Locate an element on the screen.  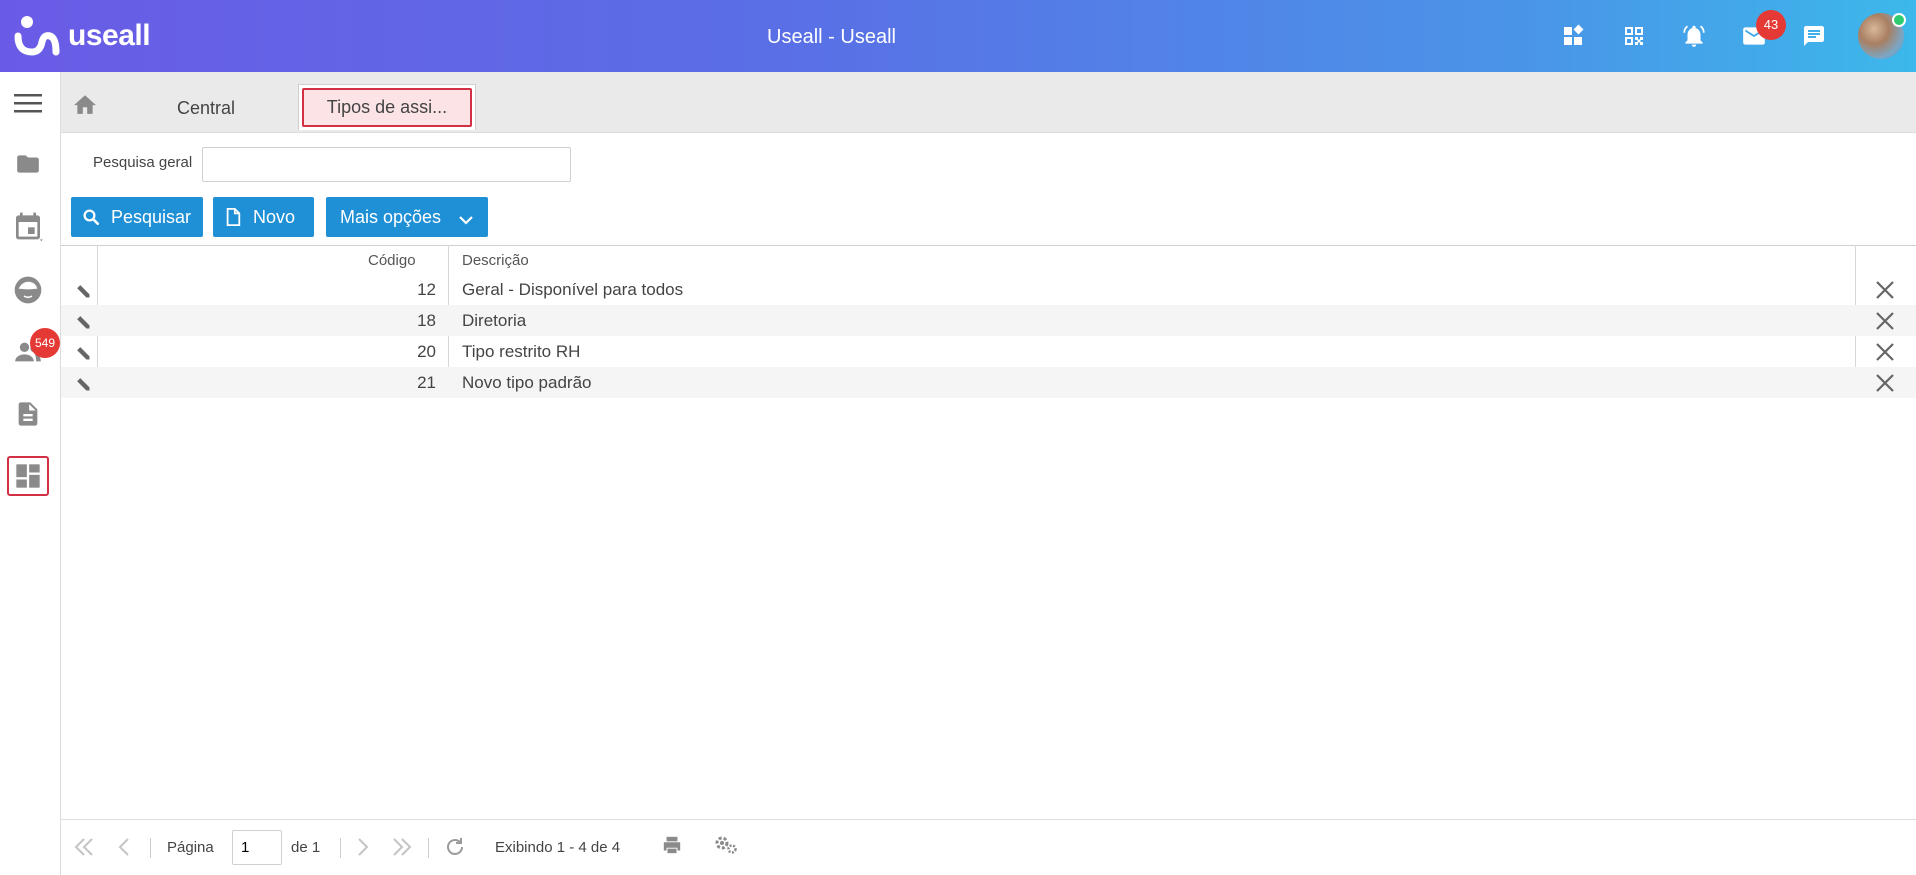
search-button: Pesquisar is located at coordinates (137, 217).